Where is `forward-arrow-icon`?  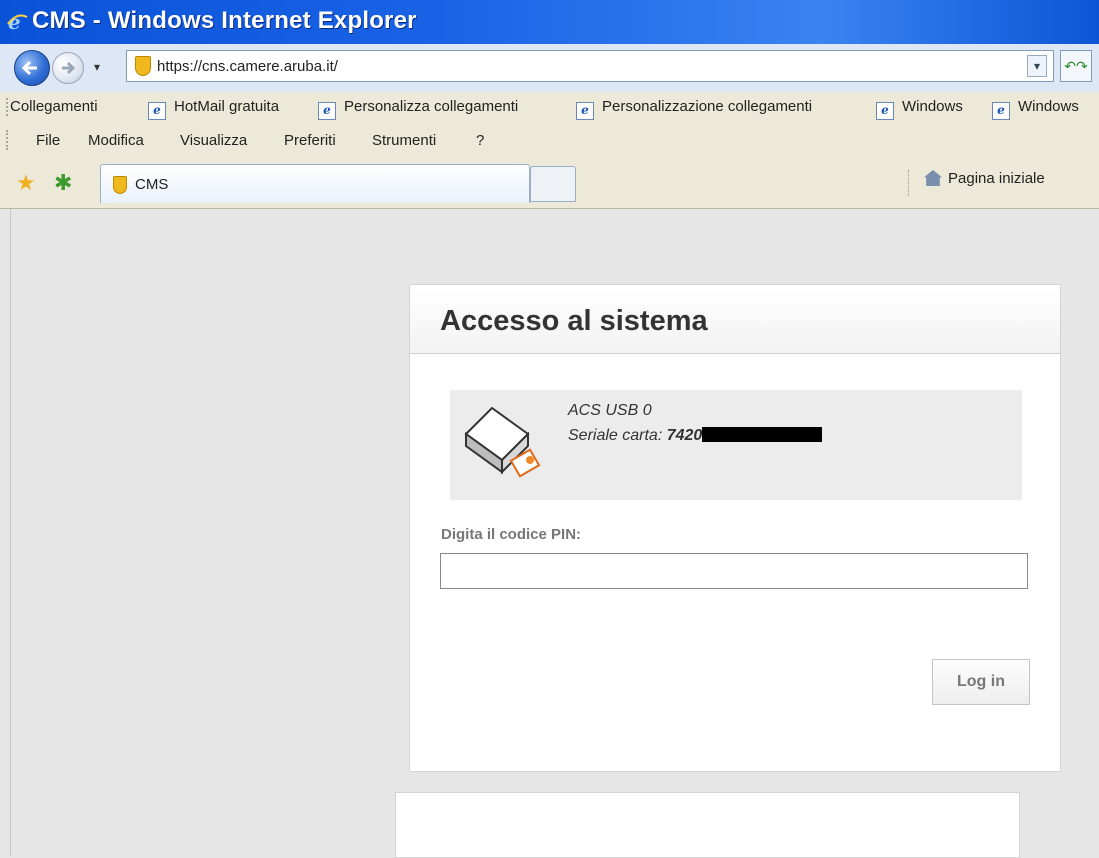
forward-arrow-icon is located at coordinates (69, 68).